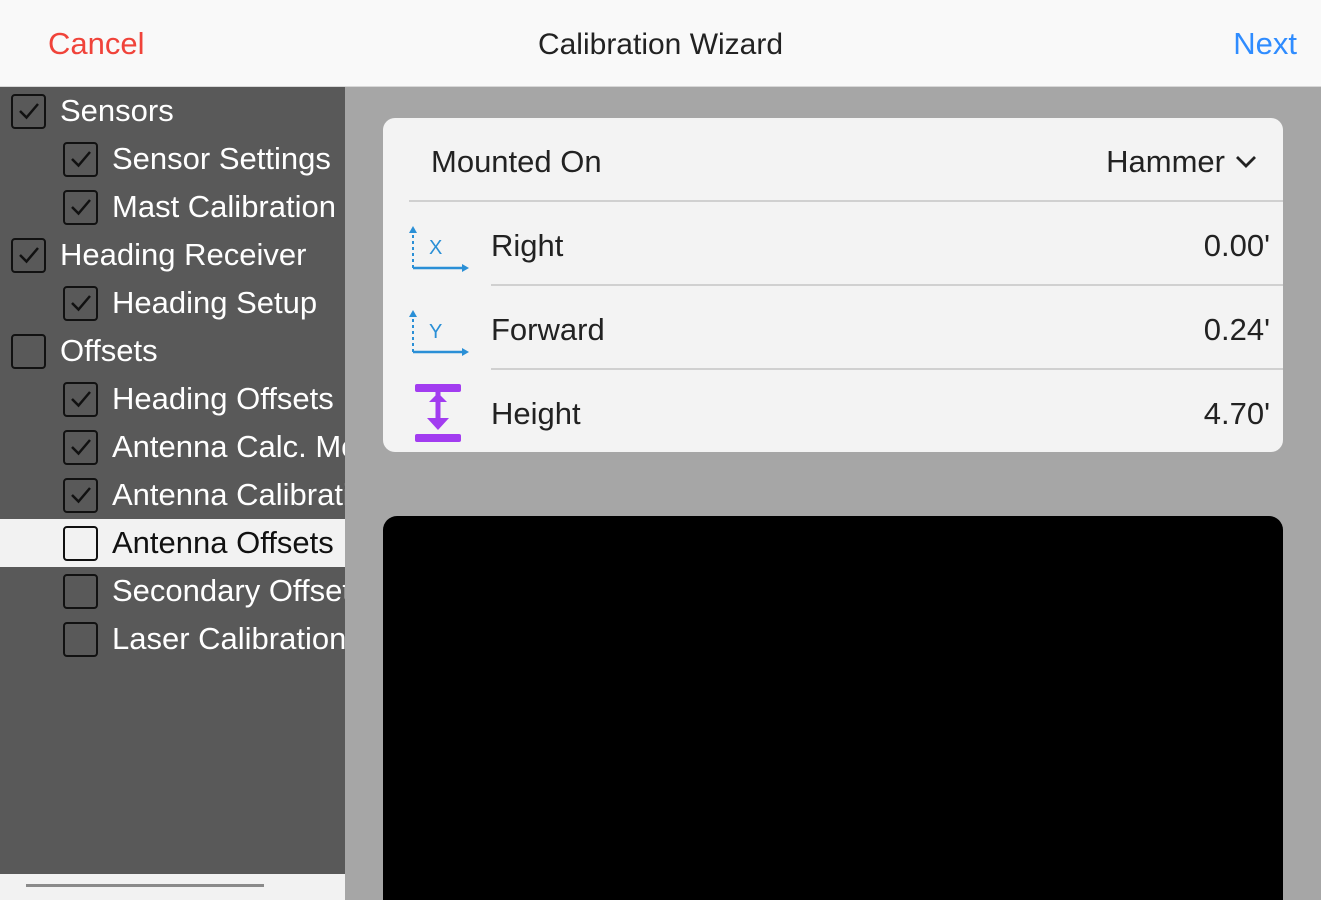  I want to click on offset-row-forward: Y Forward 0.24', so click(833, 328).